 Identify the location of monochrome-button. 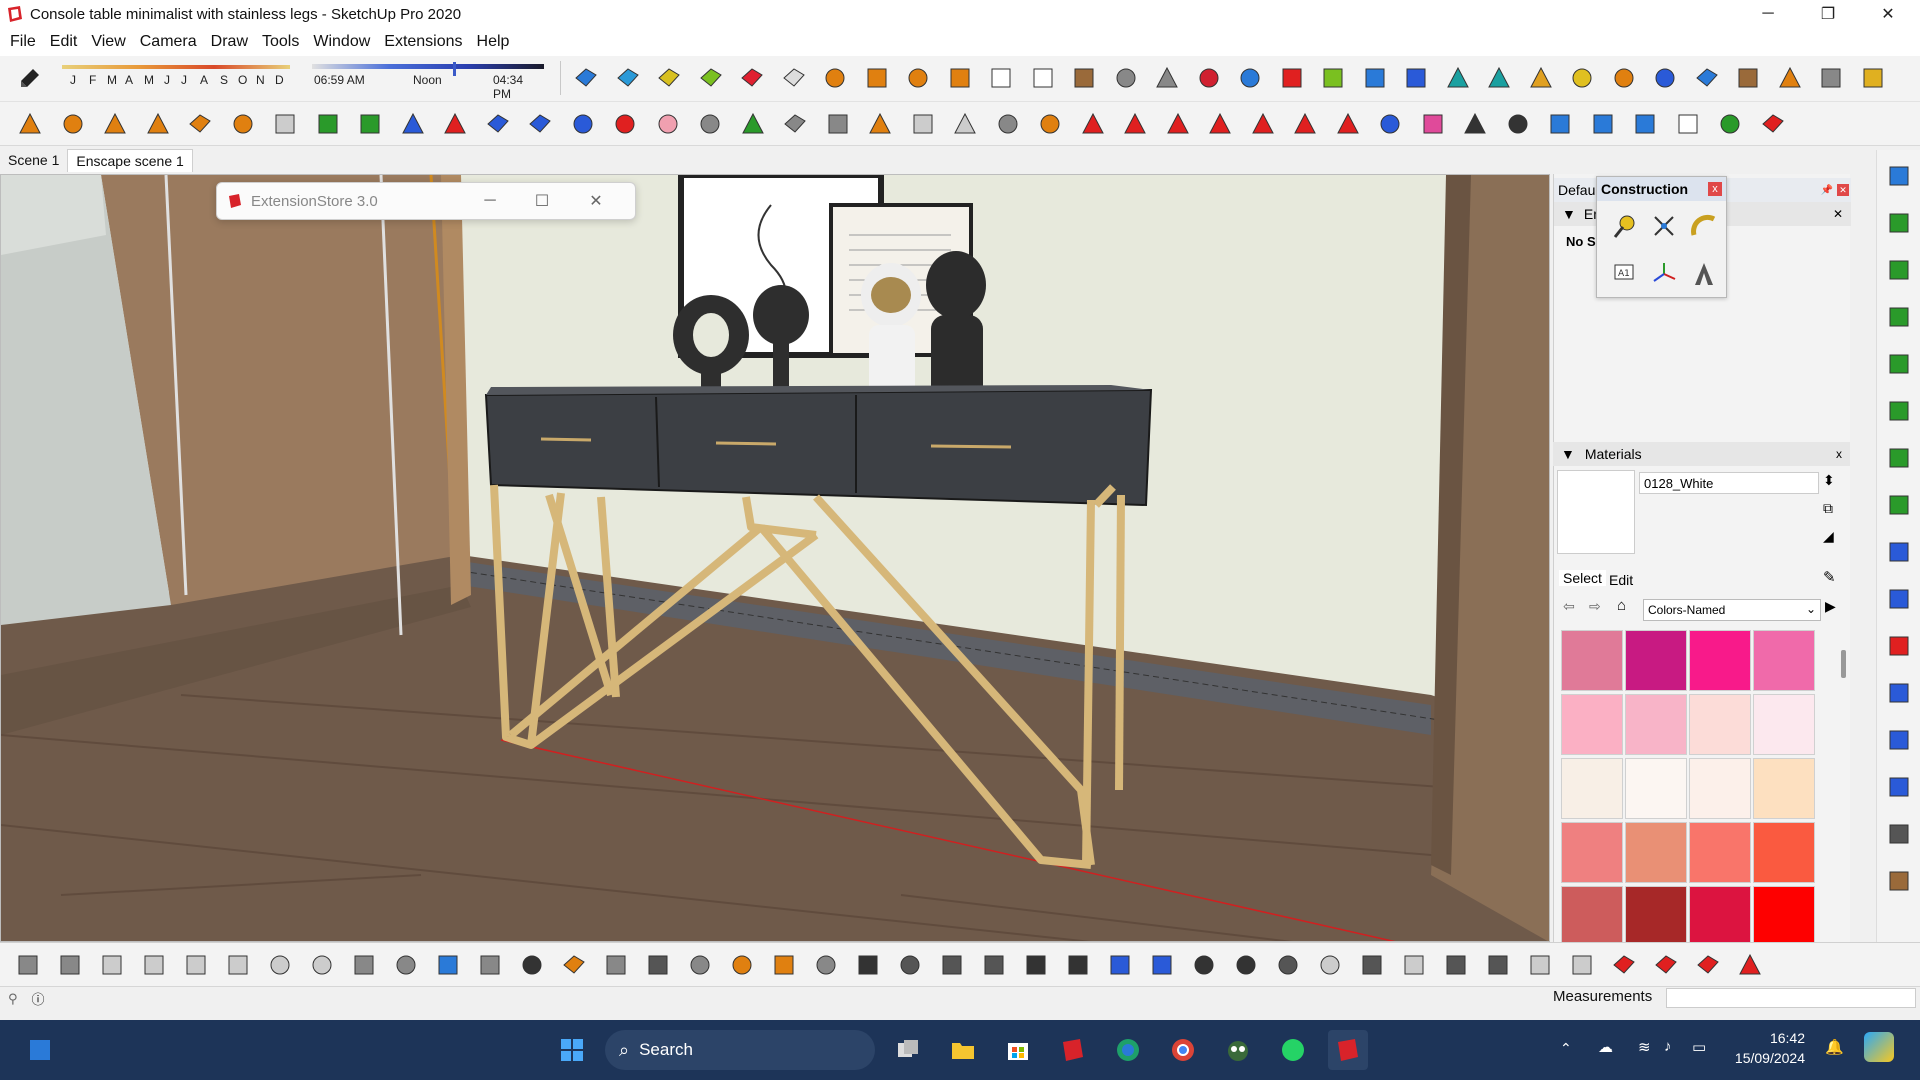
(322, 965).